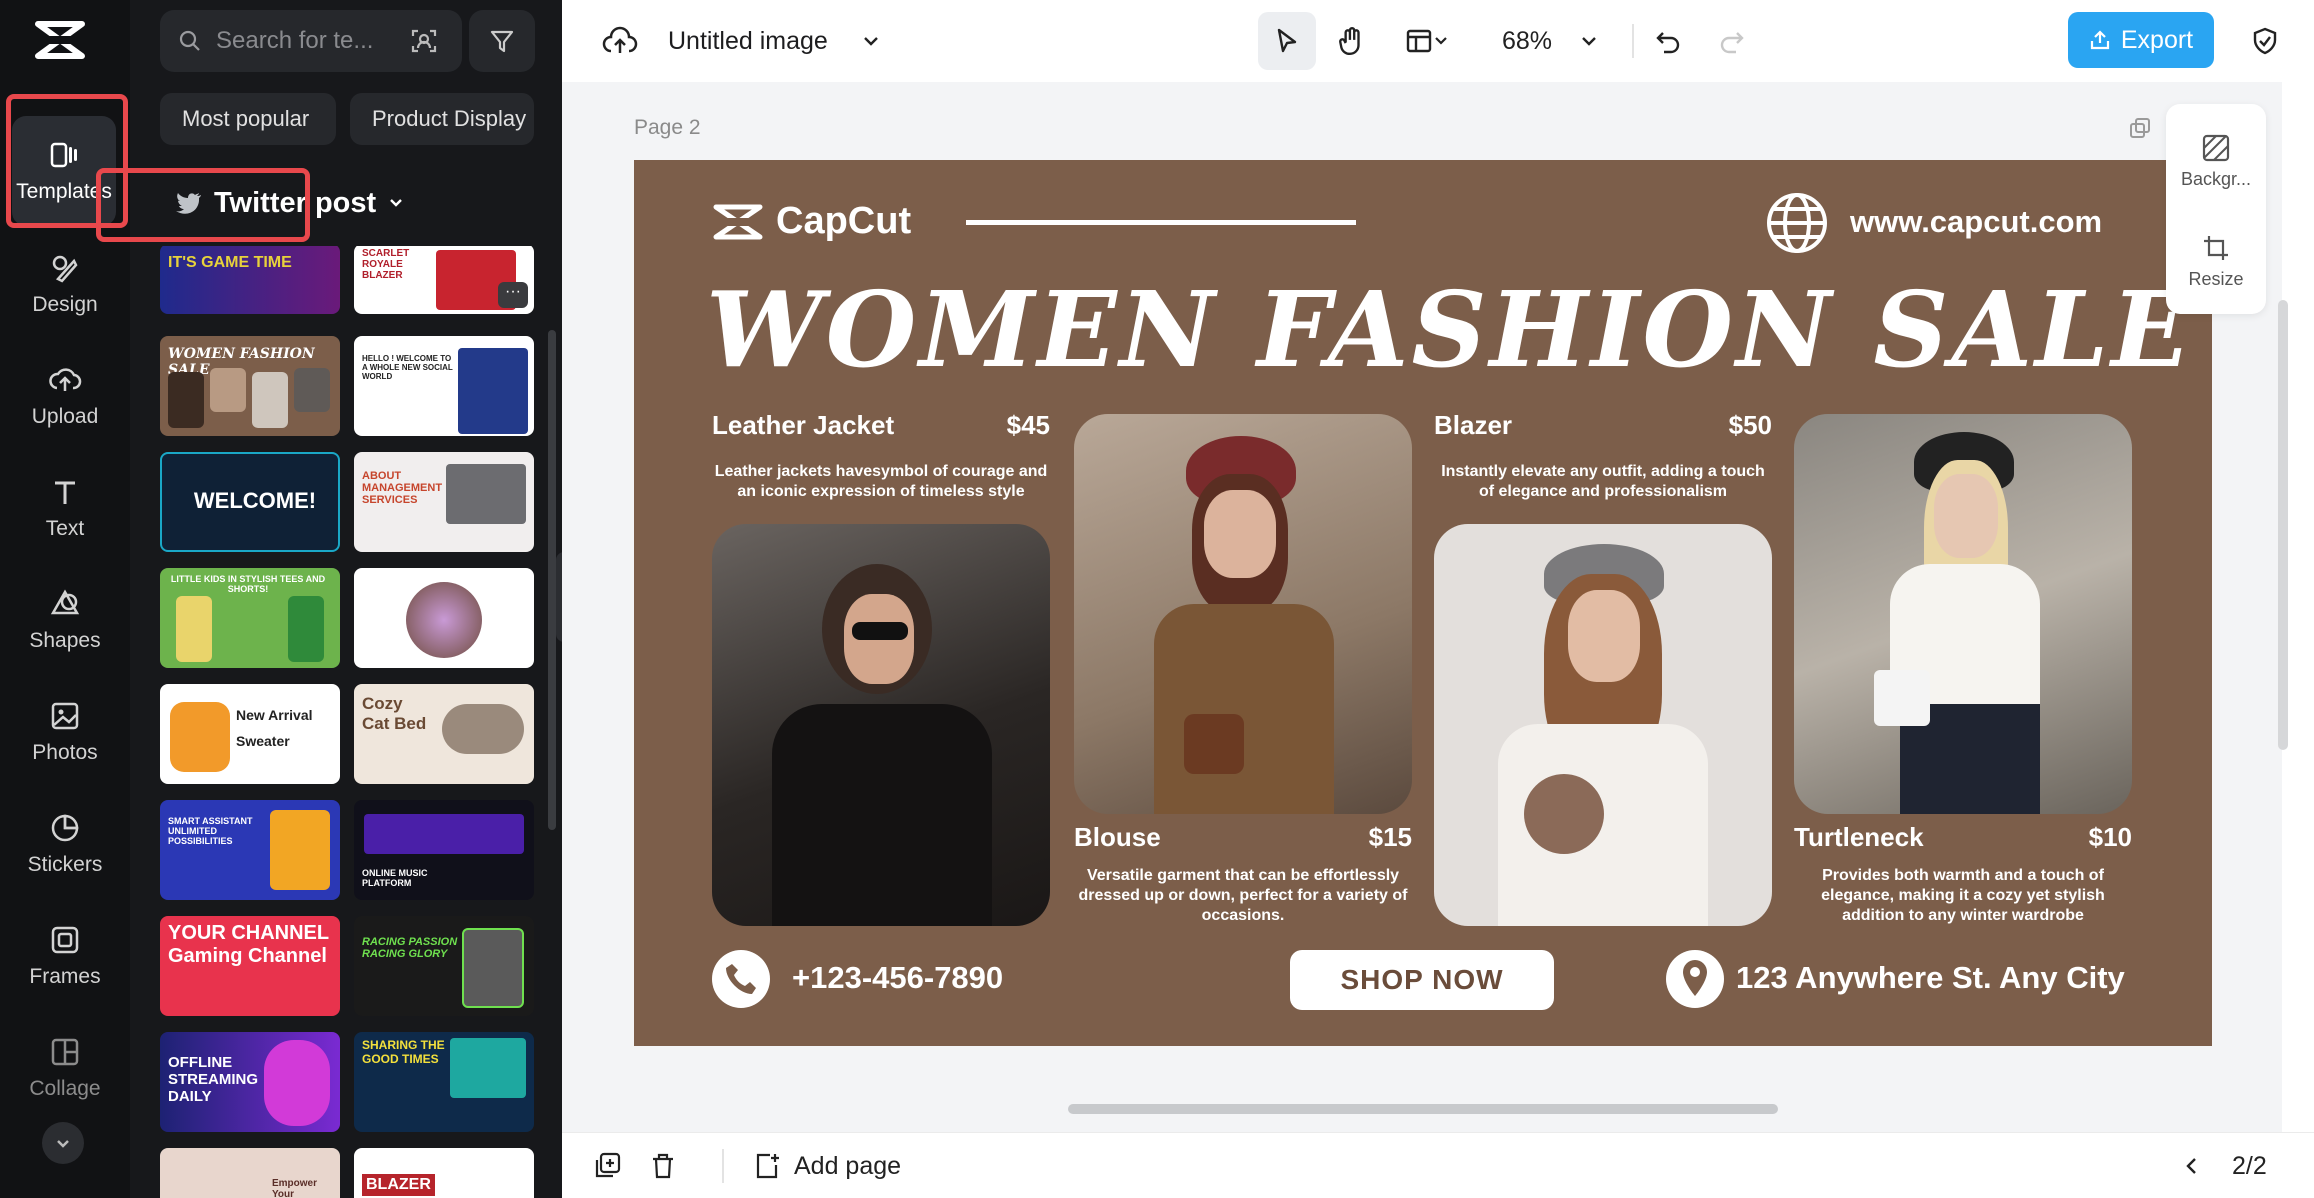 The width and height of the screenshot is (2314, 1198). What do you see at coordinates (250, 734) in the screenshot?
I see `template-thumbnail: New Arrival Sweater` at bounding box center [250, 734].